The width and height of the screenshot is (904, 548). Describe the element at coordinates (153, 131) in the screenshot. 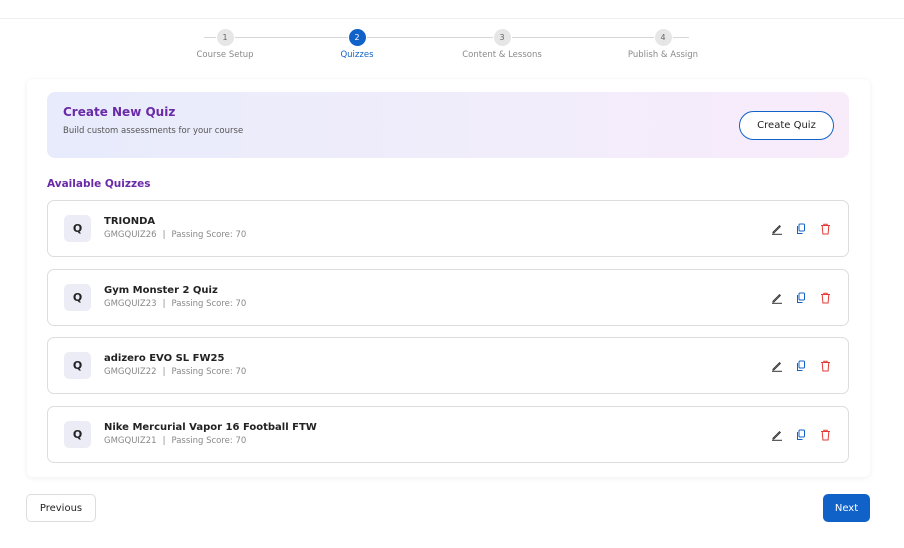

I see `banner-subtitle: Build custom assessments for your course` at that location.